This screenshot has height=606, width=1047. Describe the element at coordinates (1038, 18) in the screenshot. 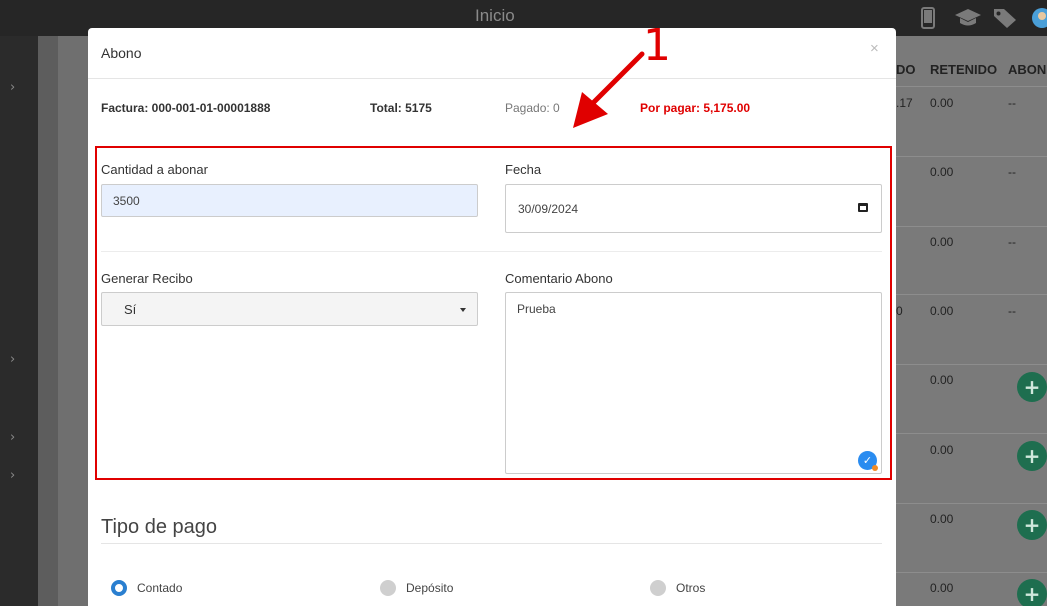

I see `avatar` at that location.